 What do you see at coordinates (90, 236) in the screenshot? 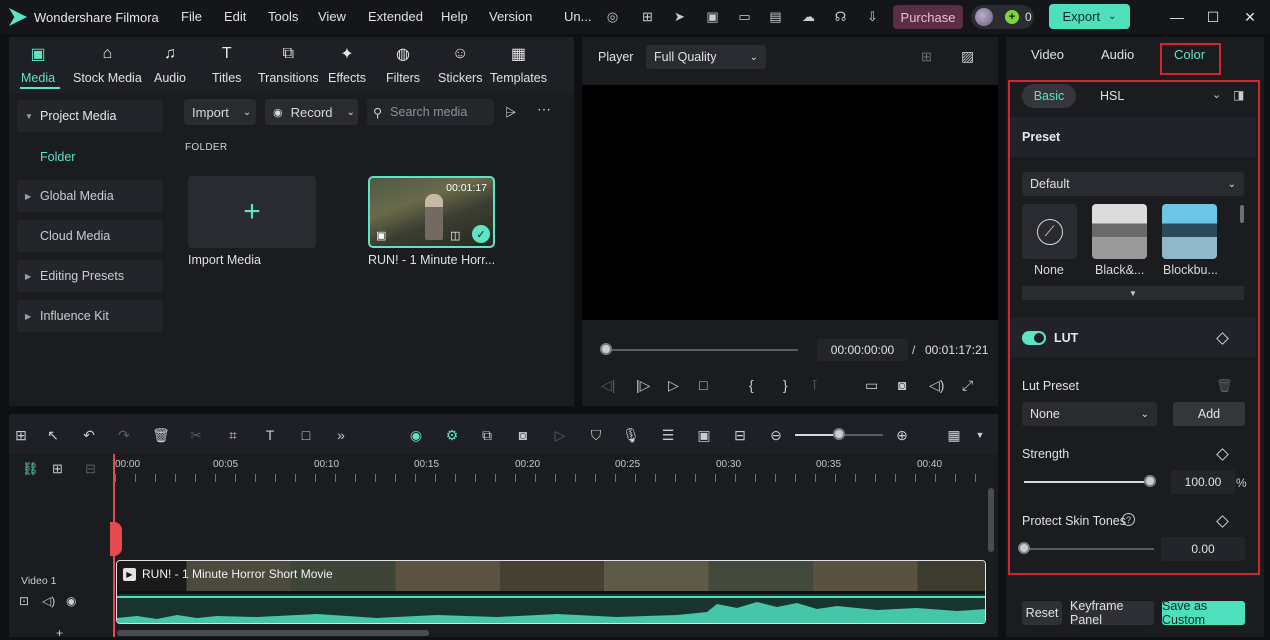
I see `sidebar-item-cloud-media: Cloud Media` at bounding box center [90, 236].